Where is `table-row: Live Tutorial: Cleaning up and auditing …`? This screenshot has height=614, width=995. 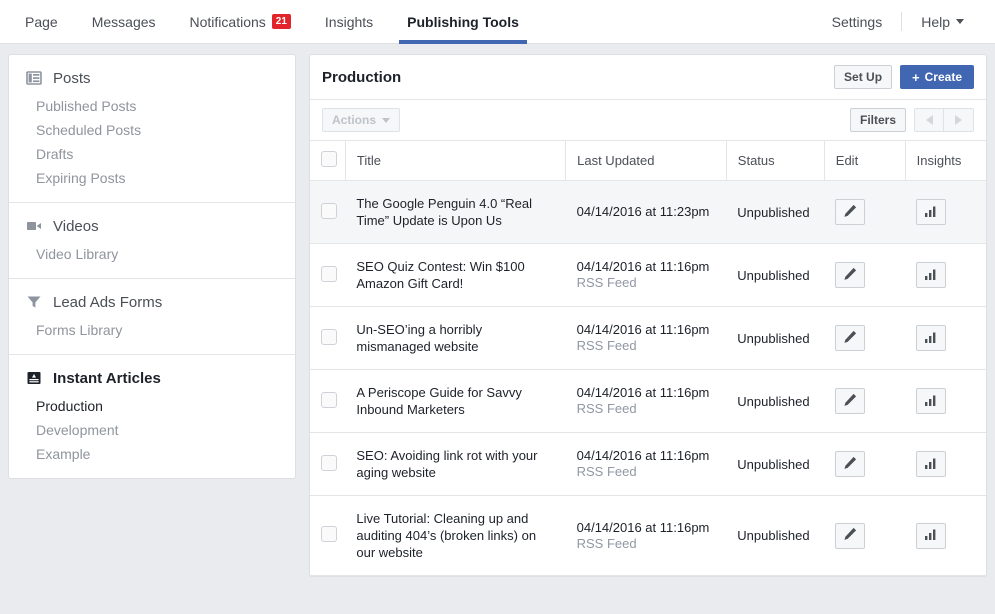 table-row: Live Tutorial: Cleaning up and auditing … is located at coordinates (648, 535).